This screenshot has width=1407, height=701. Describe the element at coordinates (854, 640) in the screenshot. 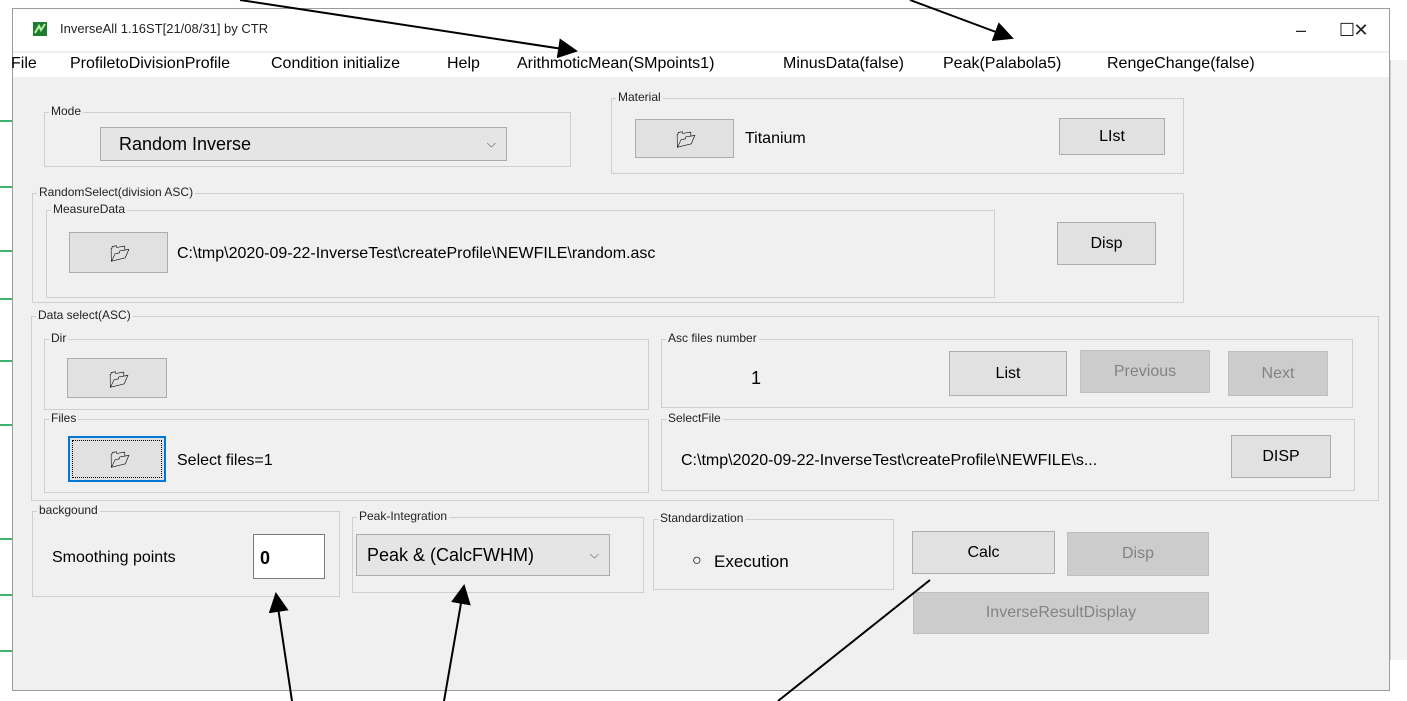

I see `annotation-line` at that location.